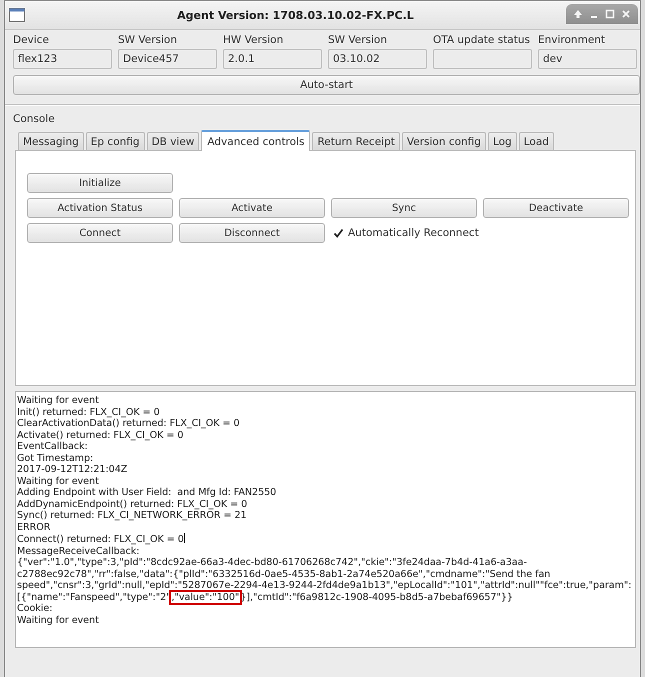 This screenshot has width=645, height=677. I want to click on action-button: Sync, so click(404, 208).